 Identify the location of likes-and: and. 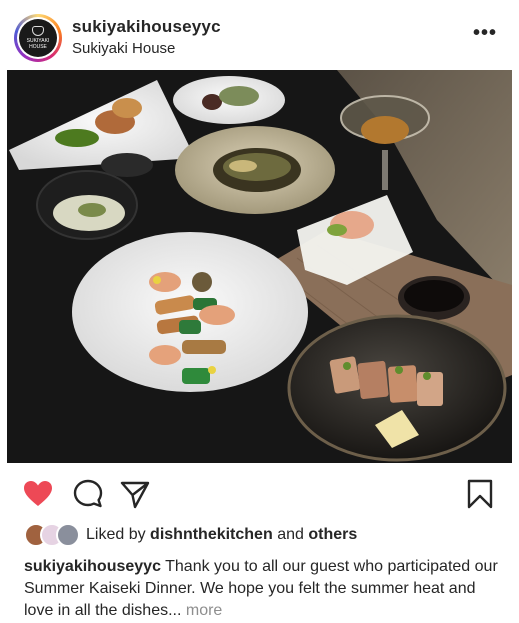
(290, 534).